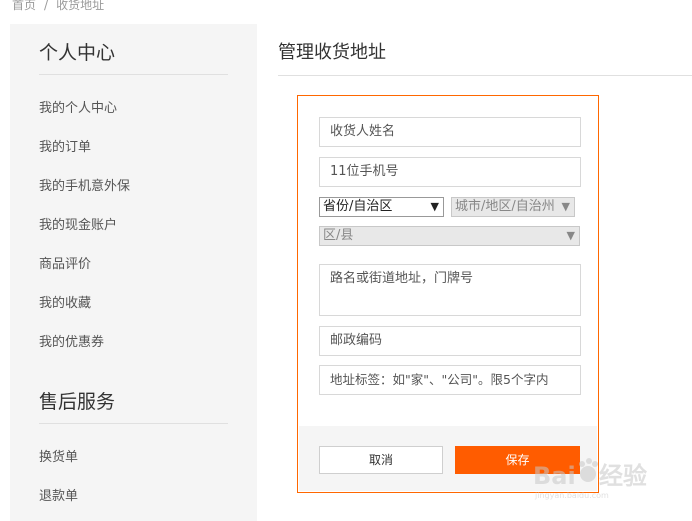  I want to click on sidebar-section-title-personal: 个人中心, so click(77, 53).